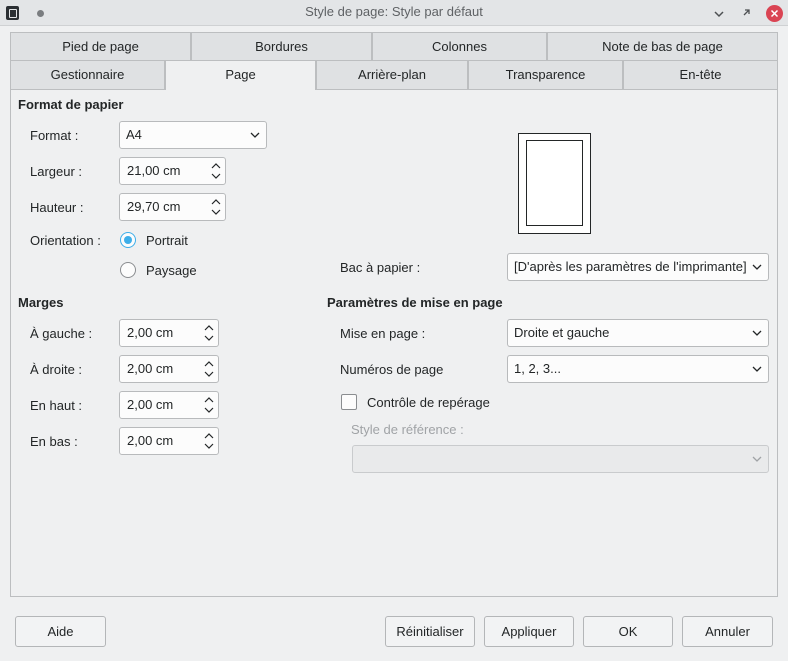  What do you see at coordinates (56, 405) in the screenshot?
I see `margin-top-label: En haut :` at bounding box center [56, 405].